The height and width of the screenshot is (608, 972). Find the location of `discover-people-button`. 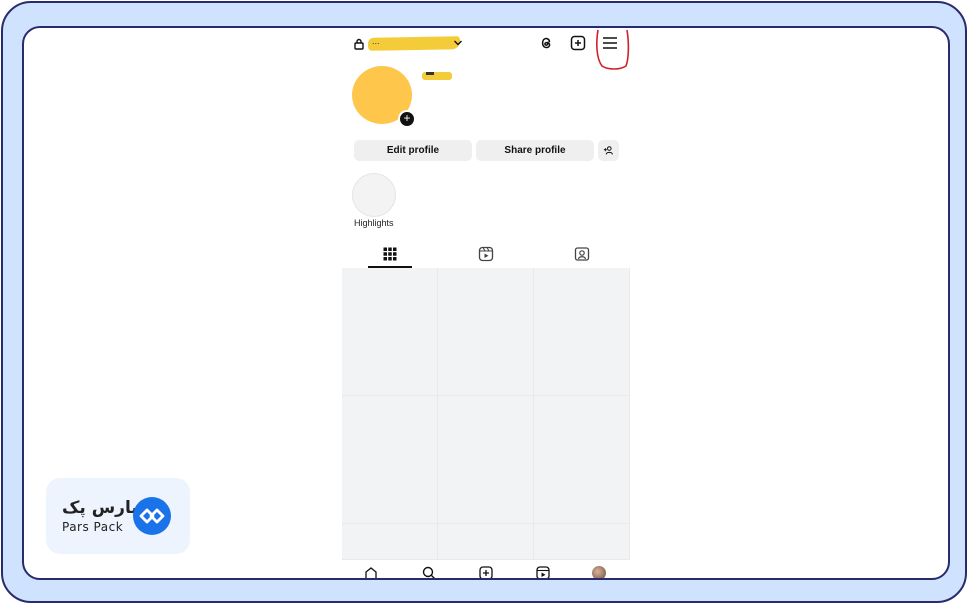

discover-people-button is located at coordinates (608, 150).